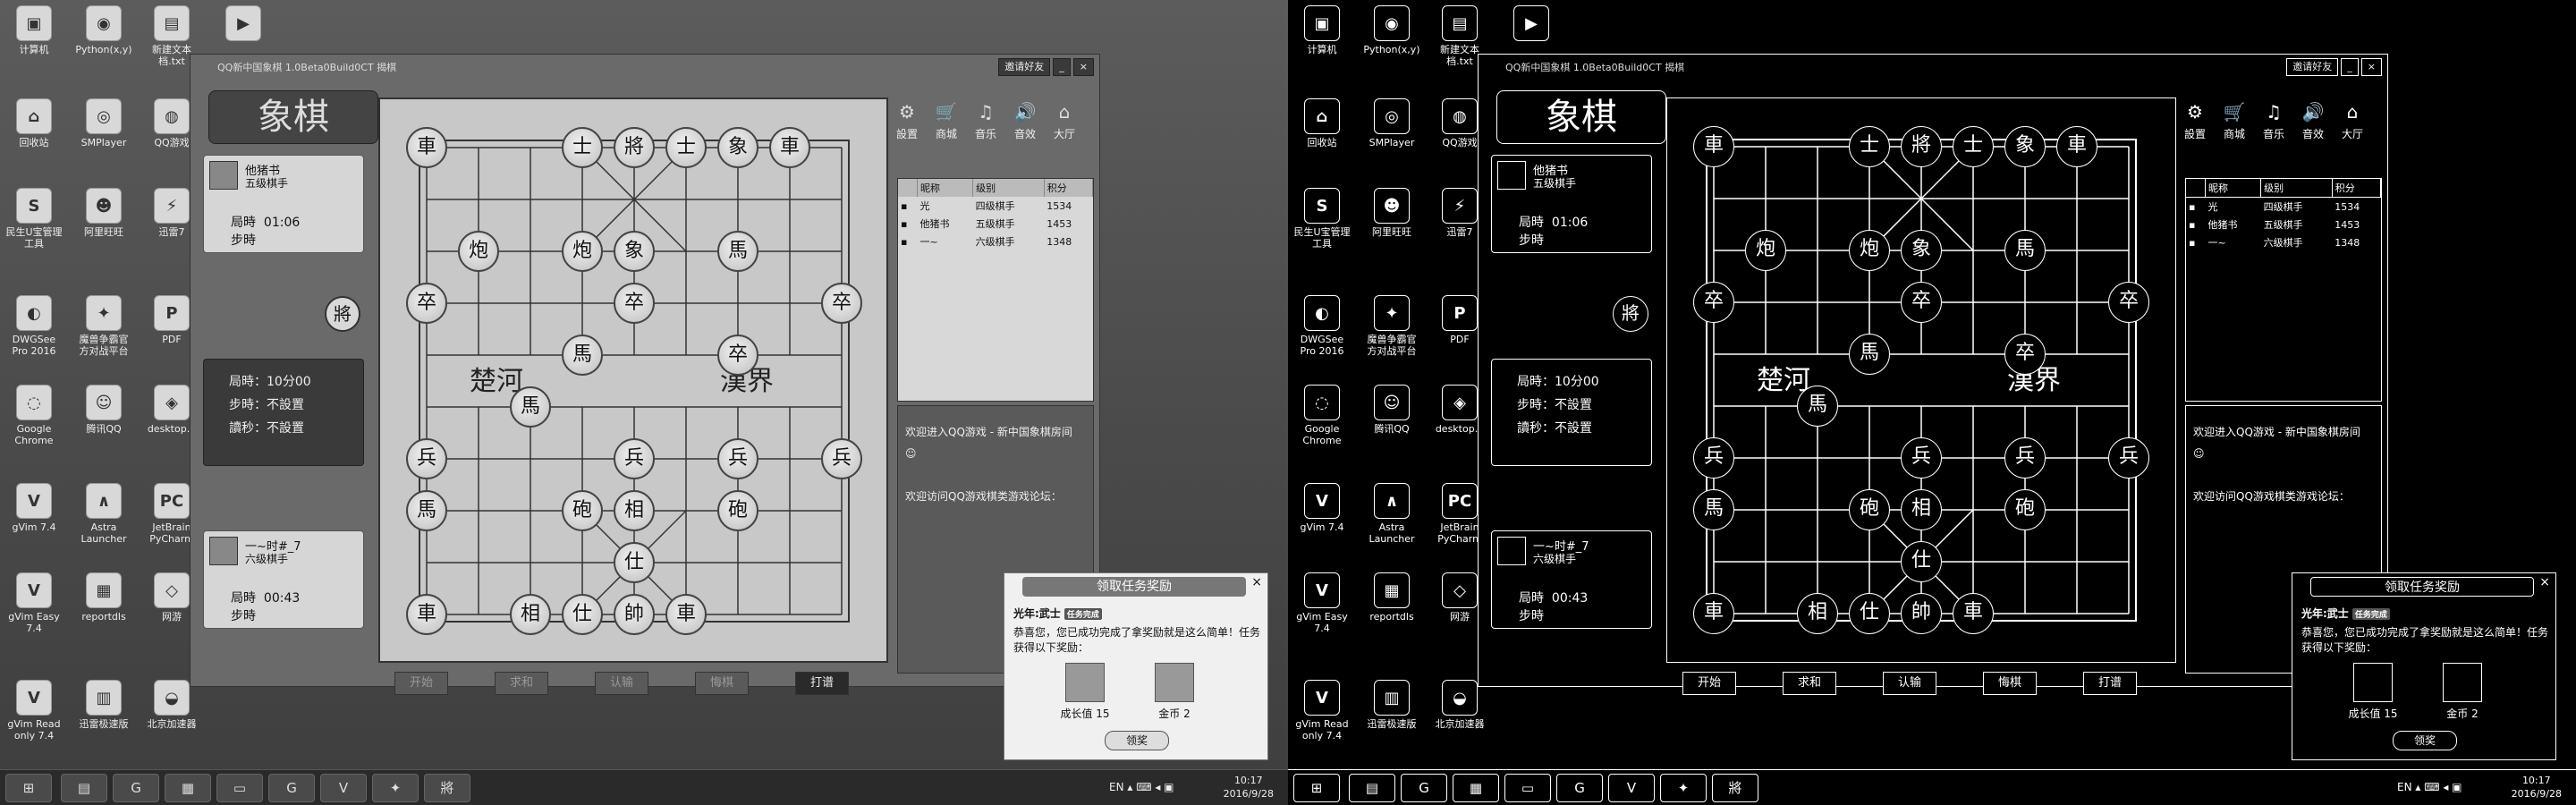 The width and height of the screenshot is (2576, 805). What do you see at coordinates (2283, 207) in the screenshot?
I see `table-row: ▪ 光 四级棋手 1534` at bounding box center [2283, 207].